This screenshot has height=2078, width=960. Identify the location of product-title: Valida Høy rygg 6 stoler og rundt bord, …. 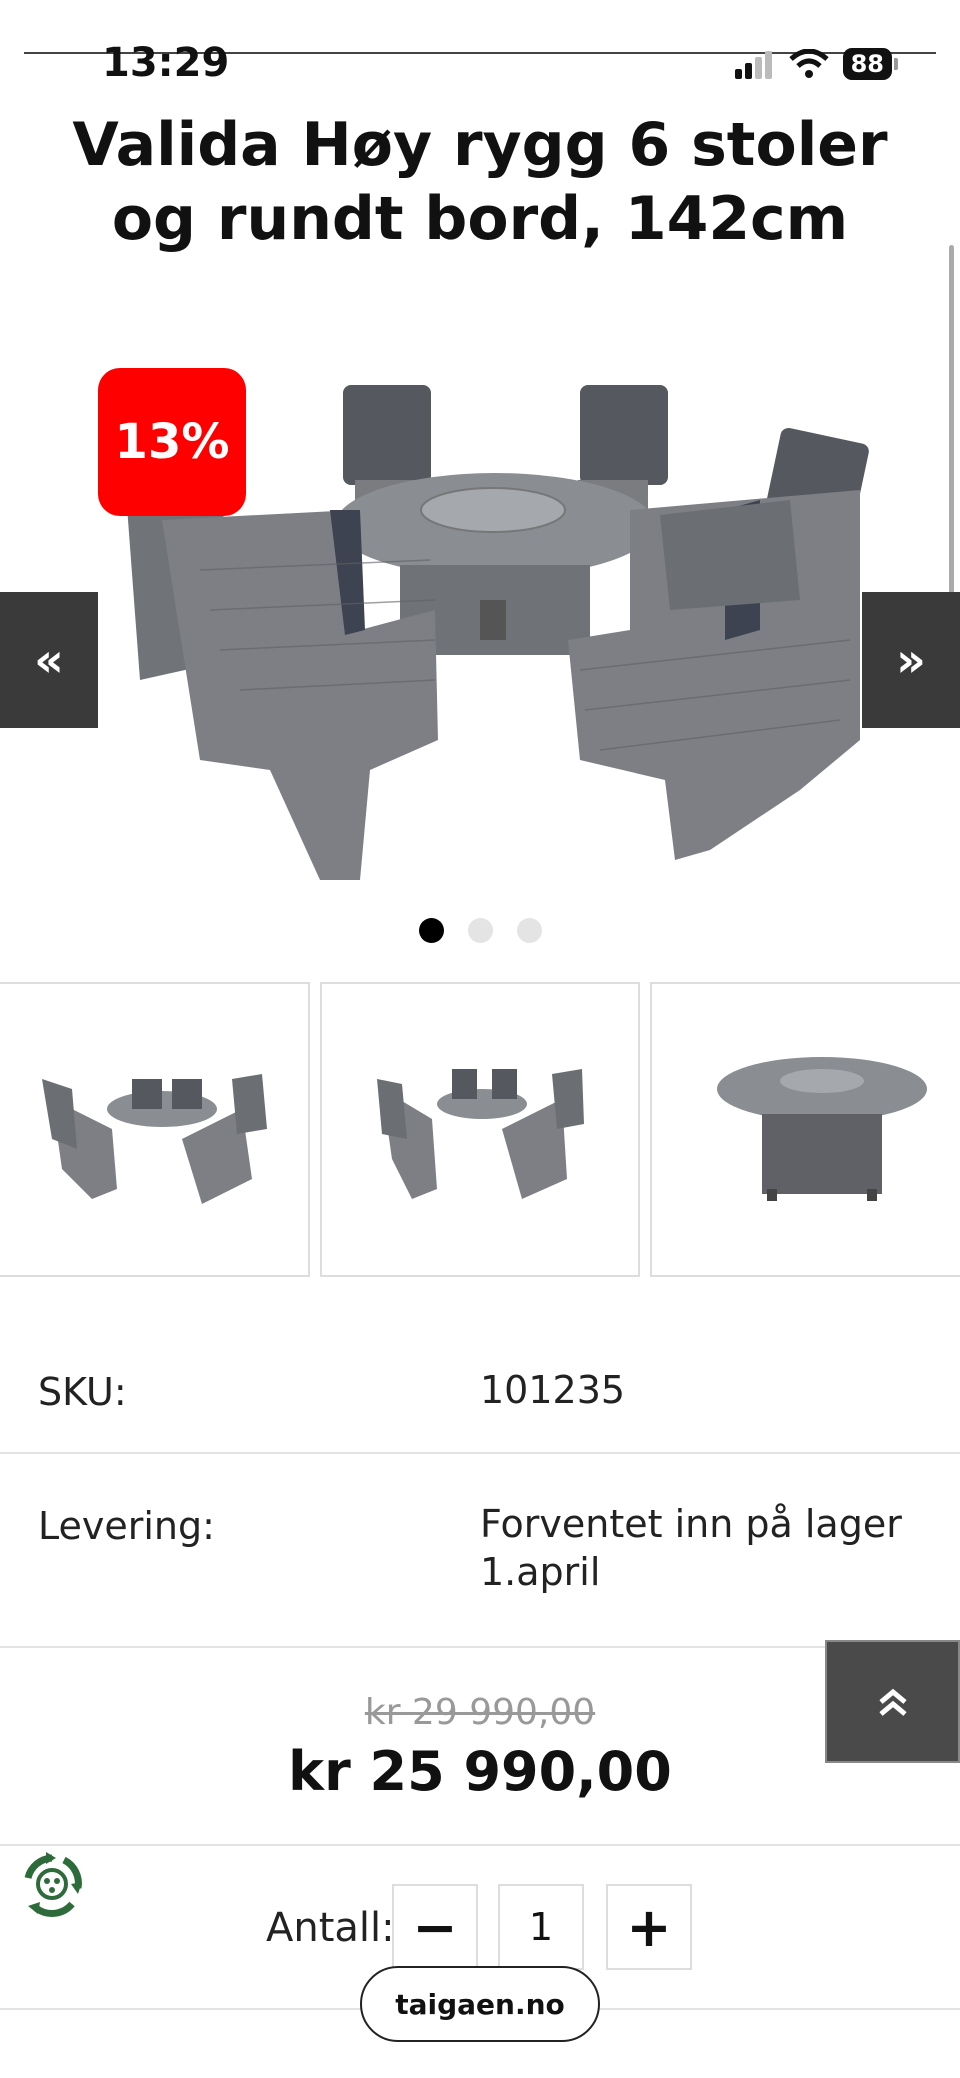
(480, 182).